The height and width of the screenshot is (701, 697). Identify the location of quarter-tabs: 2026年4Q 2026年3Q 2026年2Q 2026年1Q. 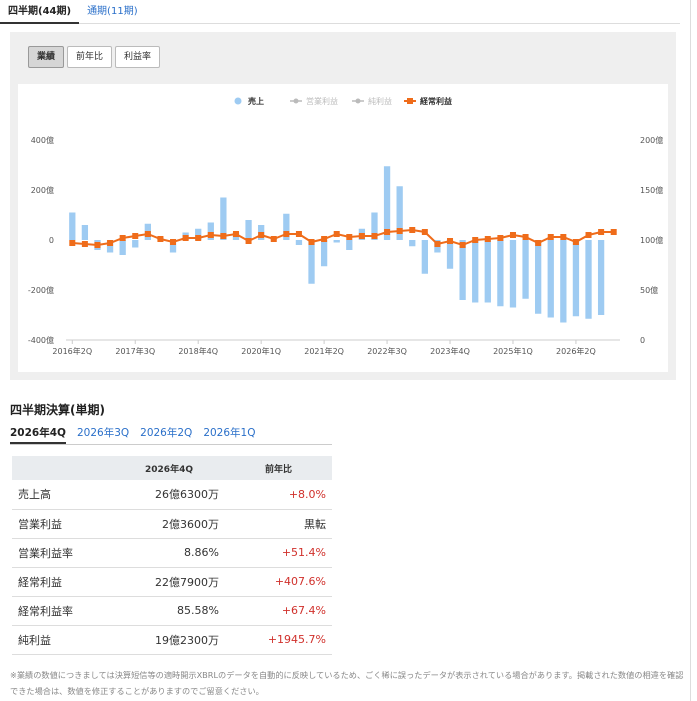
(171, 434).